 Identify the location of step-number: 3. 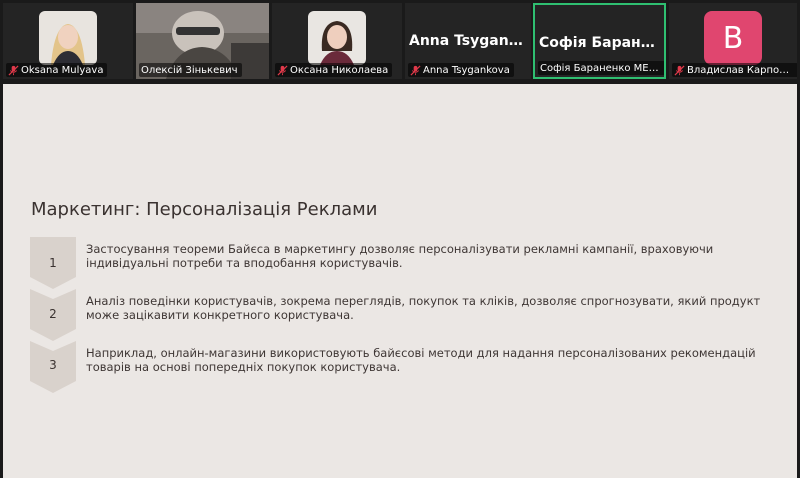
(53, 365).